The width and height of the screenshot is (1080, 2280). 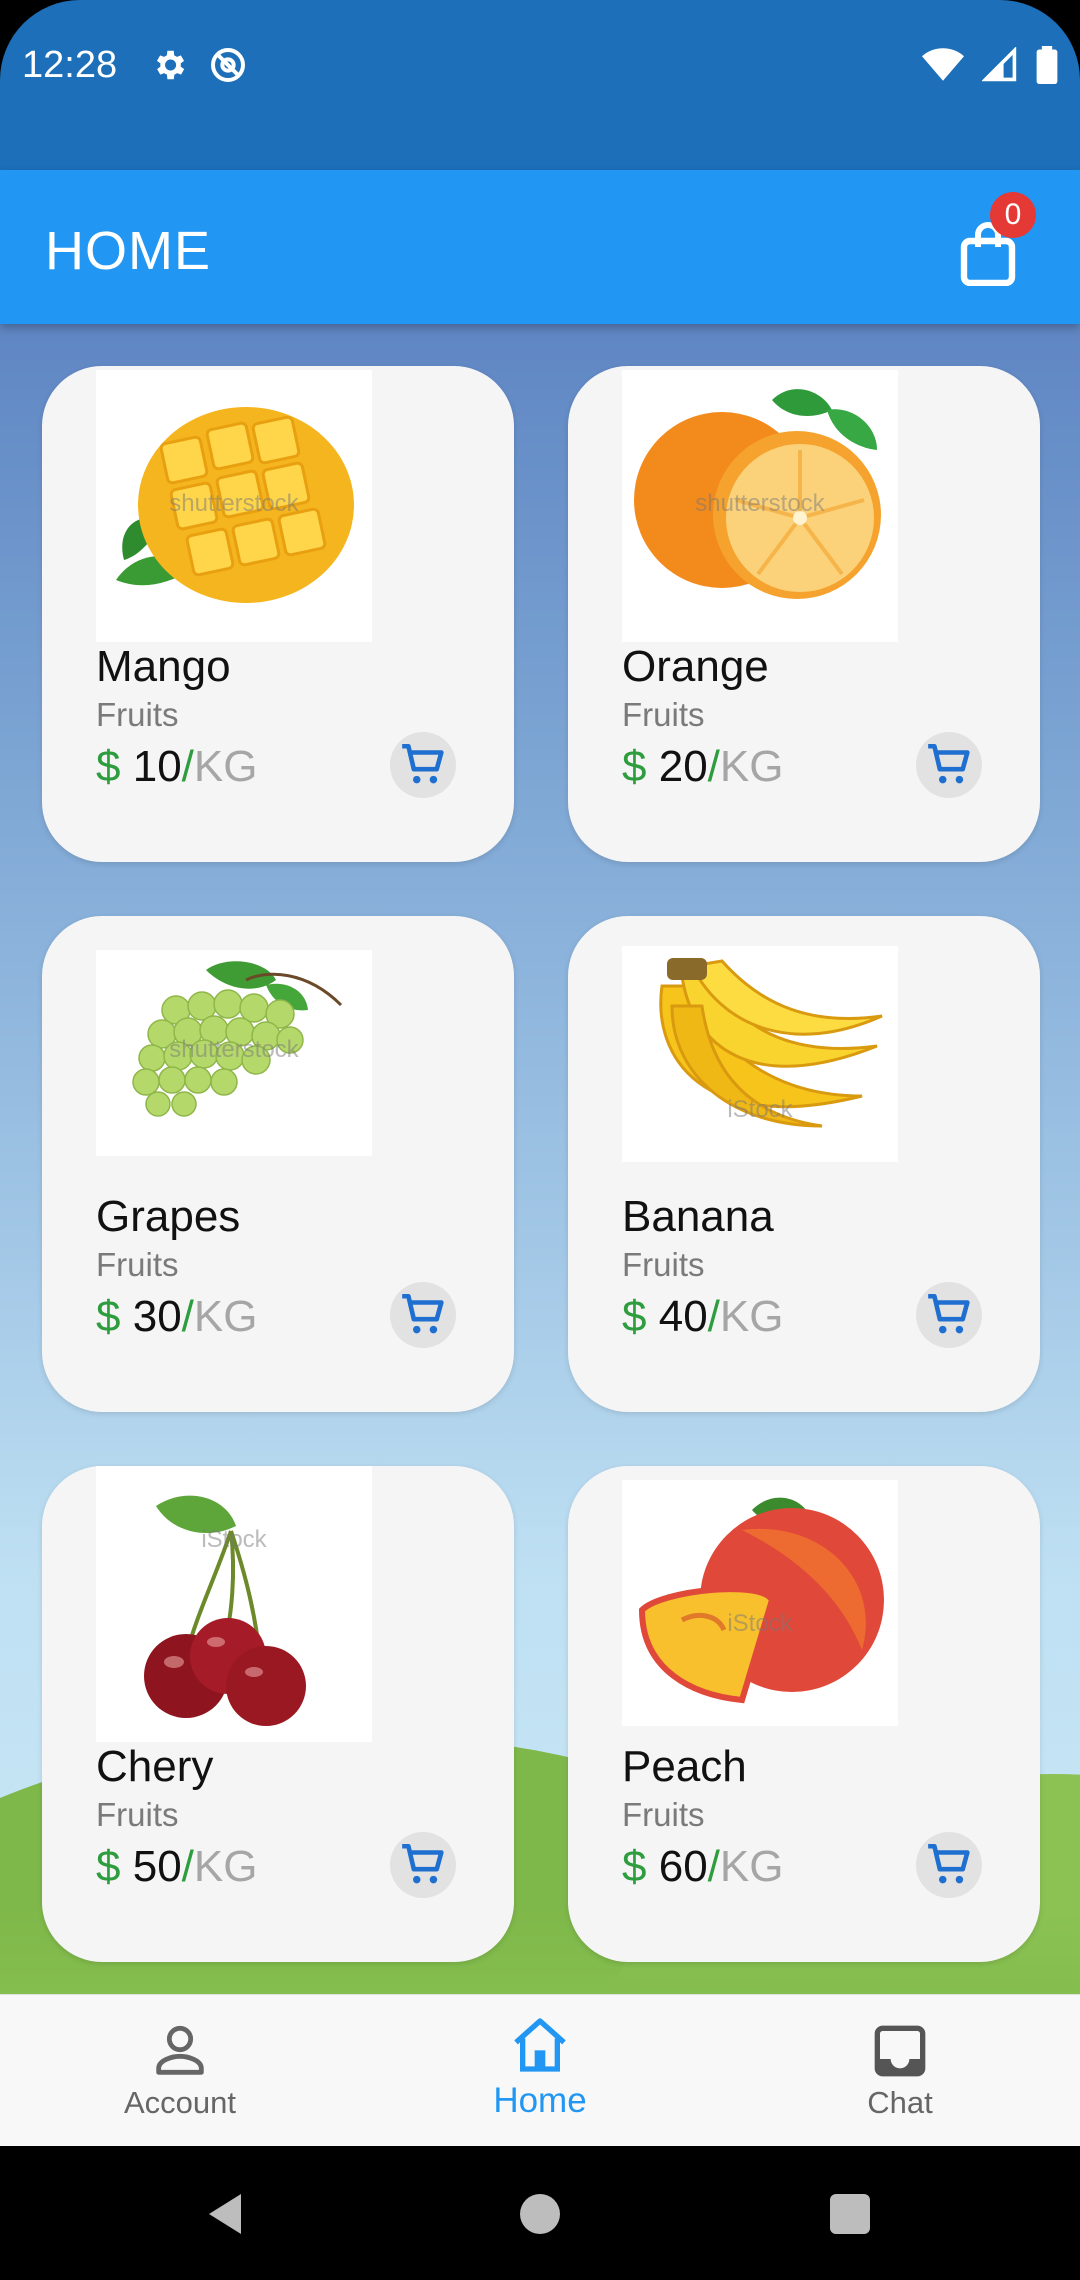 I want to click on product-card-chery: iStock Chery Fruits $ 50/KG, so click(x=278, y=1714).